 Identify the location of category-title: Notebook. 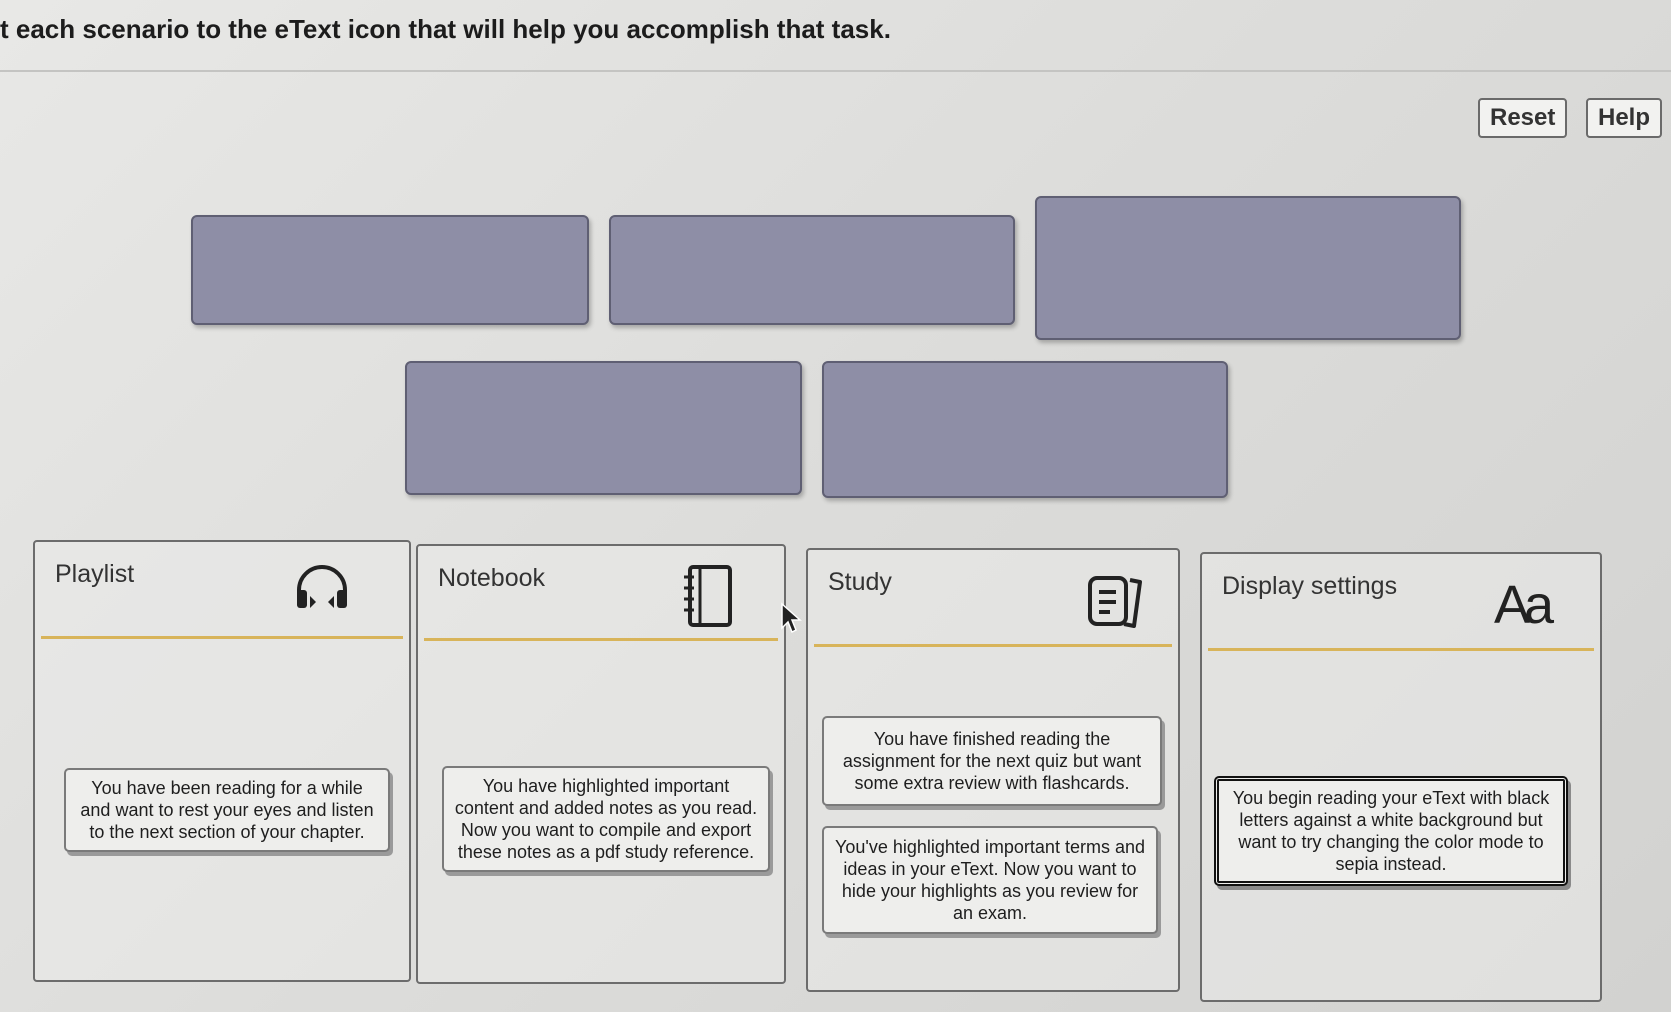
(492, 578).